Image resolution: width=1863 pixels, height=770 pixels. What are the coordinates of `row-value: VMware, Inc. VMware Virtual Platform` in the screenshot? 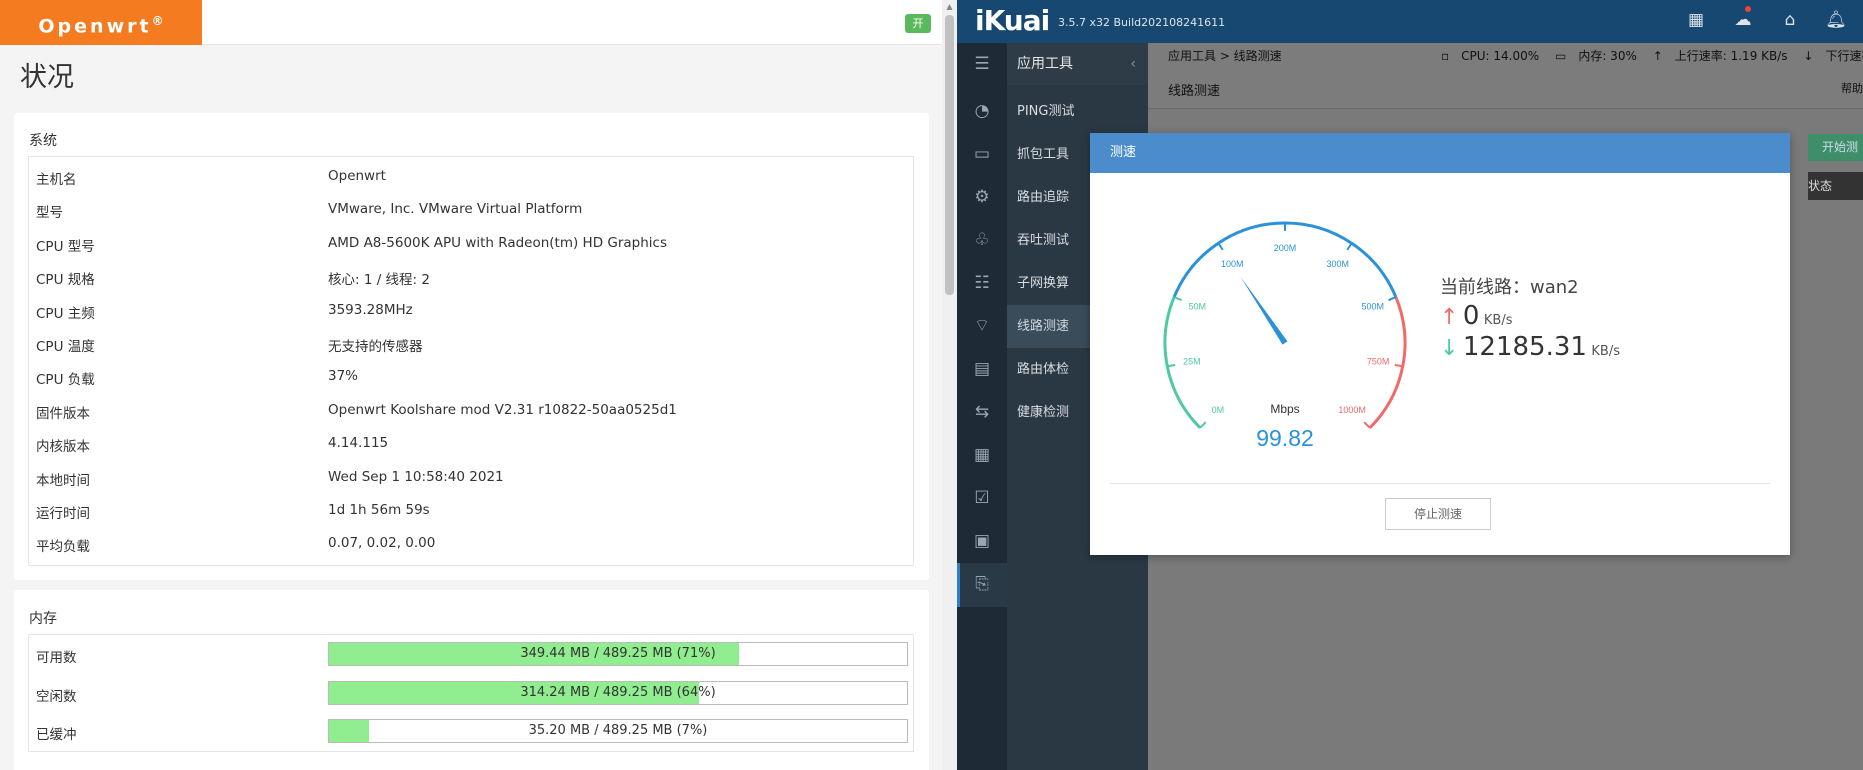 It's located at (455, 209).